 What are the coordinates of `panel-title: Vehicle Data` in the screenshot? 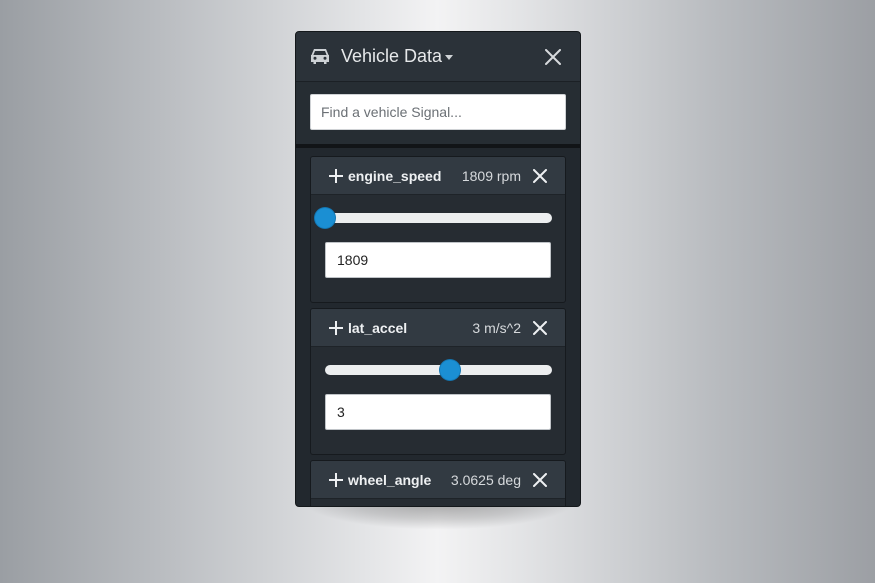 It's located at (391, 56).